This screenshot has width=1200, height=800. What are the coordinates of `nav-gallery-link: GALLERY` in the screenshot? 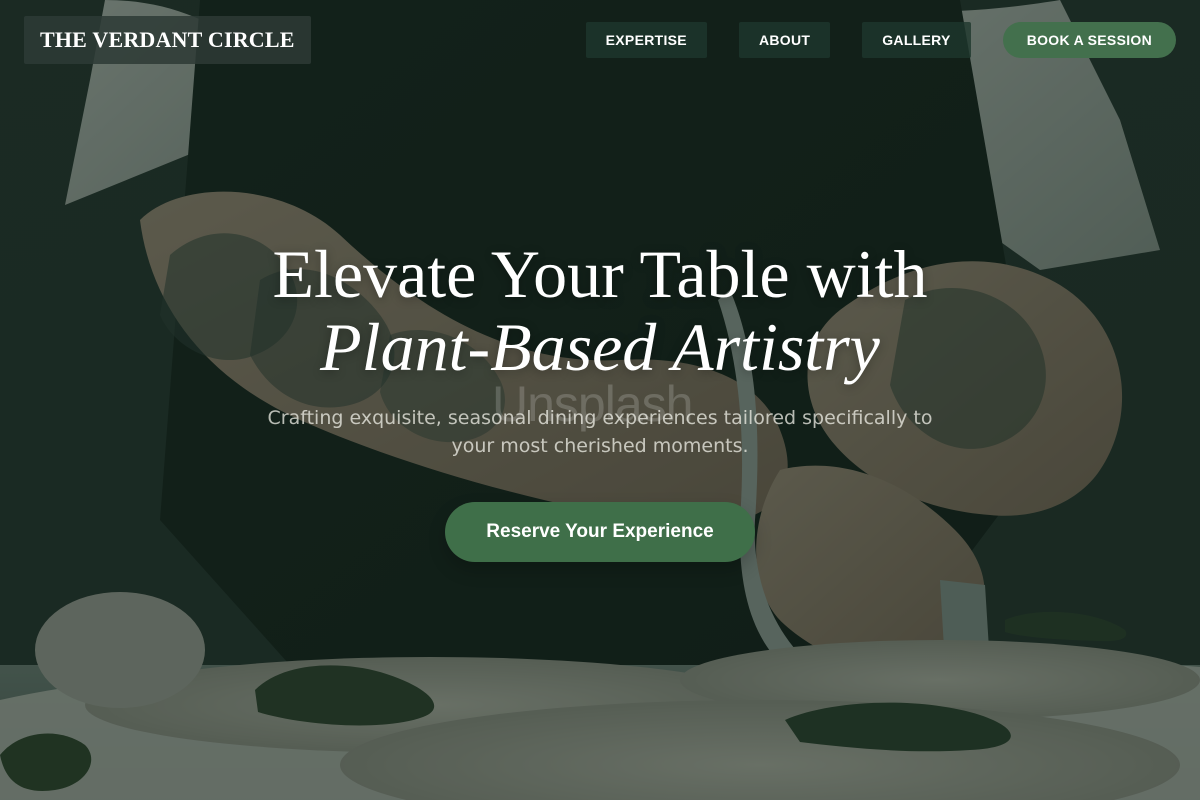 It's located at (916, 40).